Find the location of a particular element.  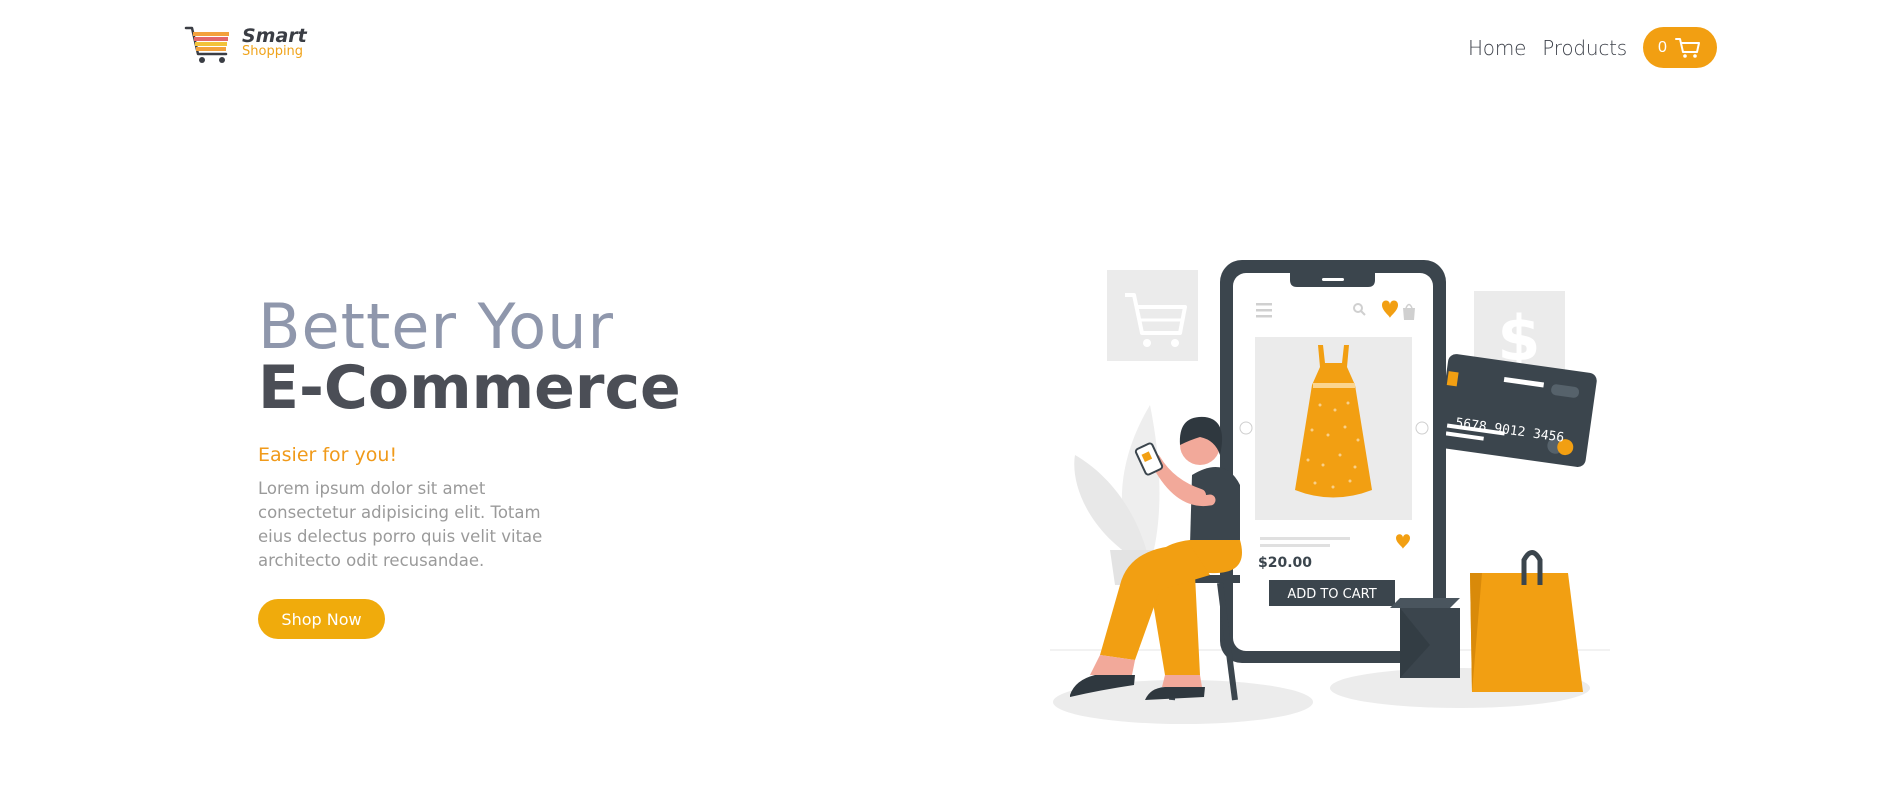

hero-title-line2: E-Commerce is located at coordinates (469, 388).